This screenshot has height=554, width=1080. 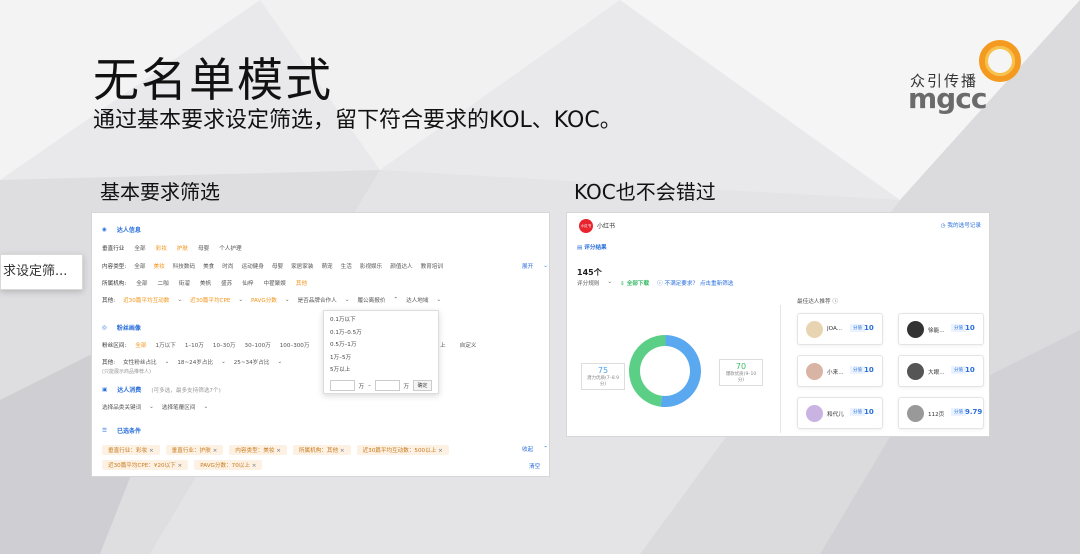 I want to click on filter-option: 中翟聚娱, so click(x=274, y=283).